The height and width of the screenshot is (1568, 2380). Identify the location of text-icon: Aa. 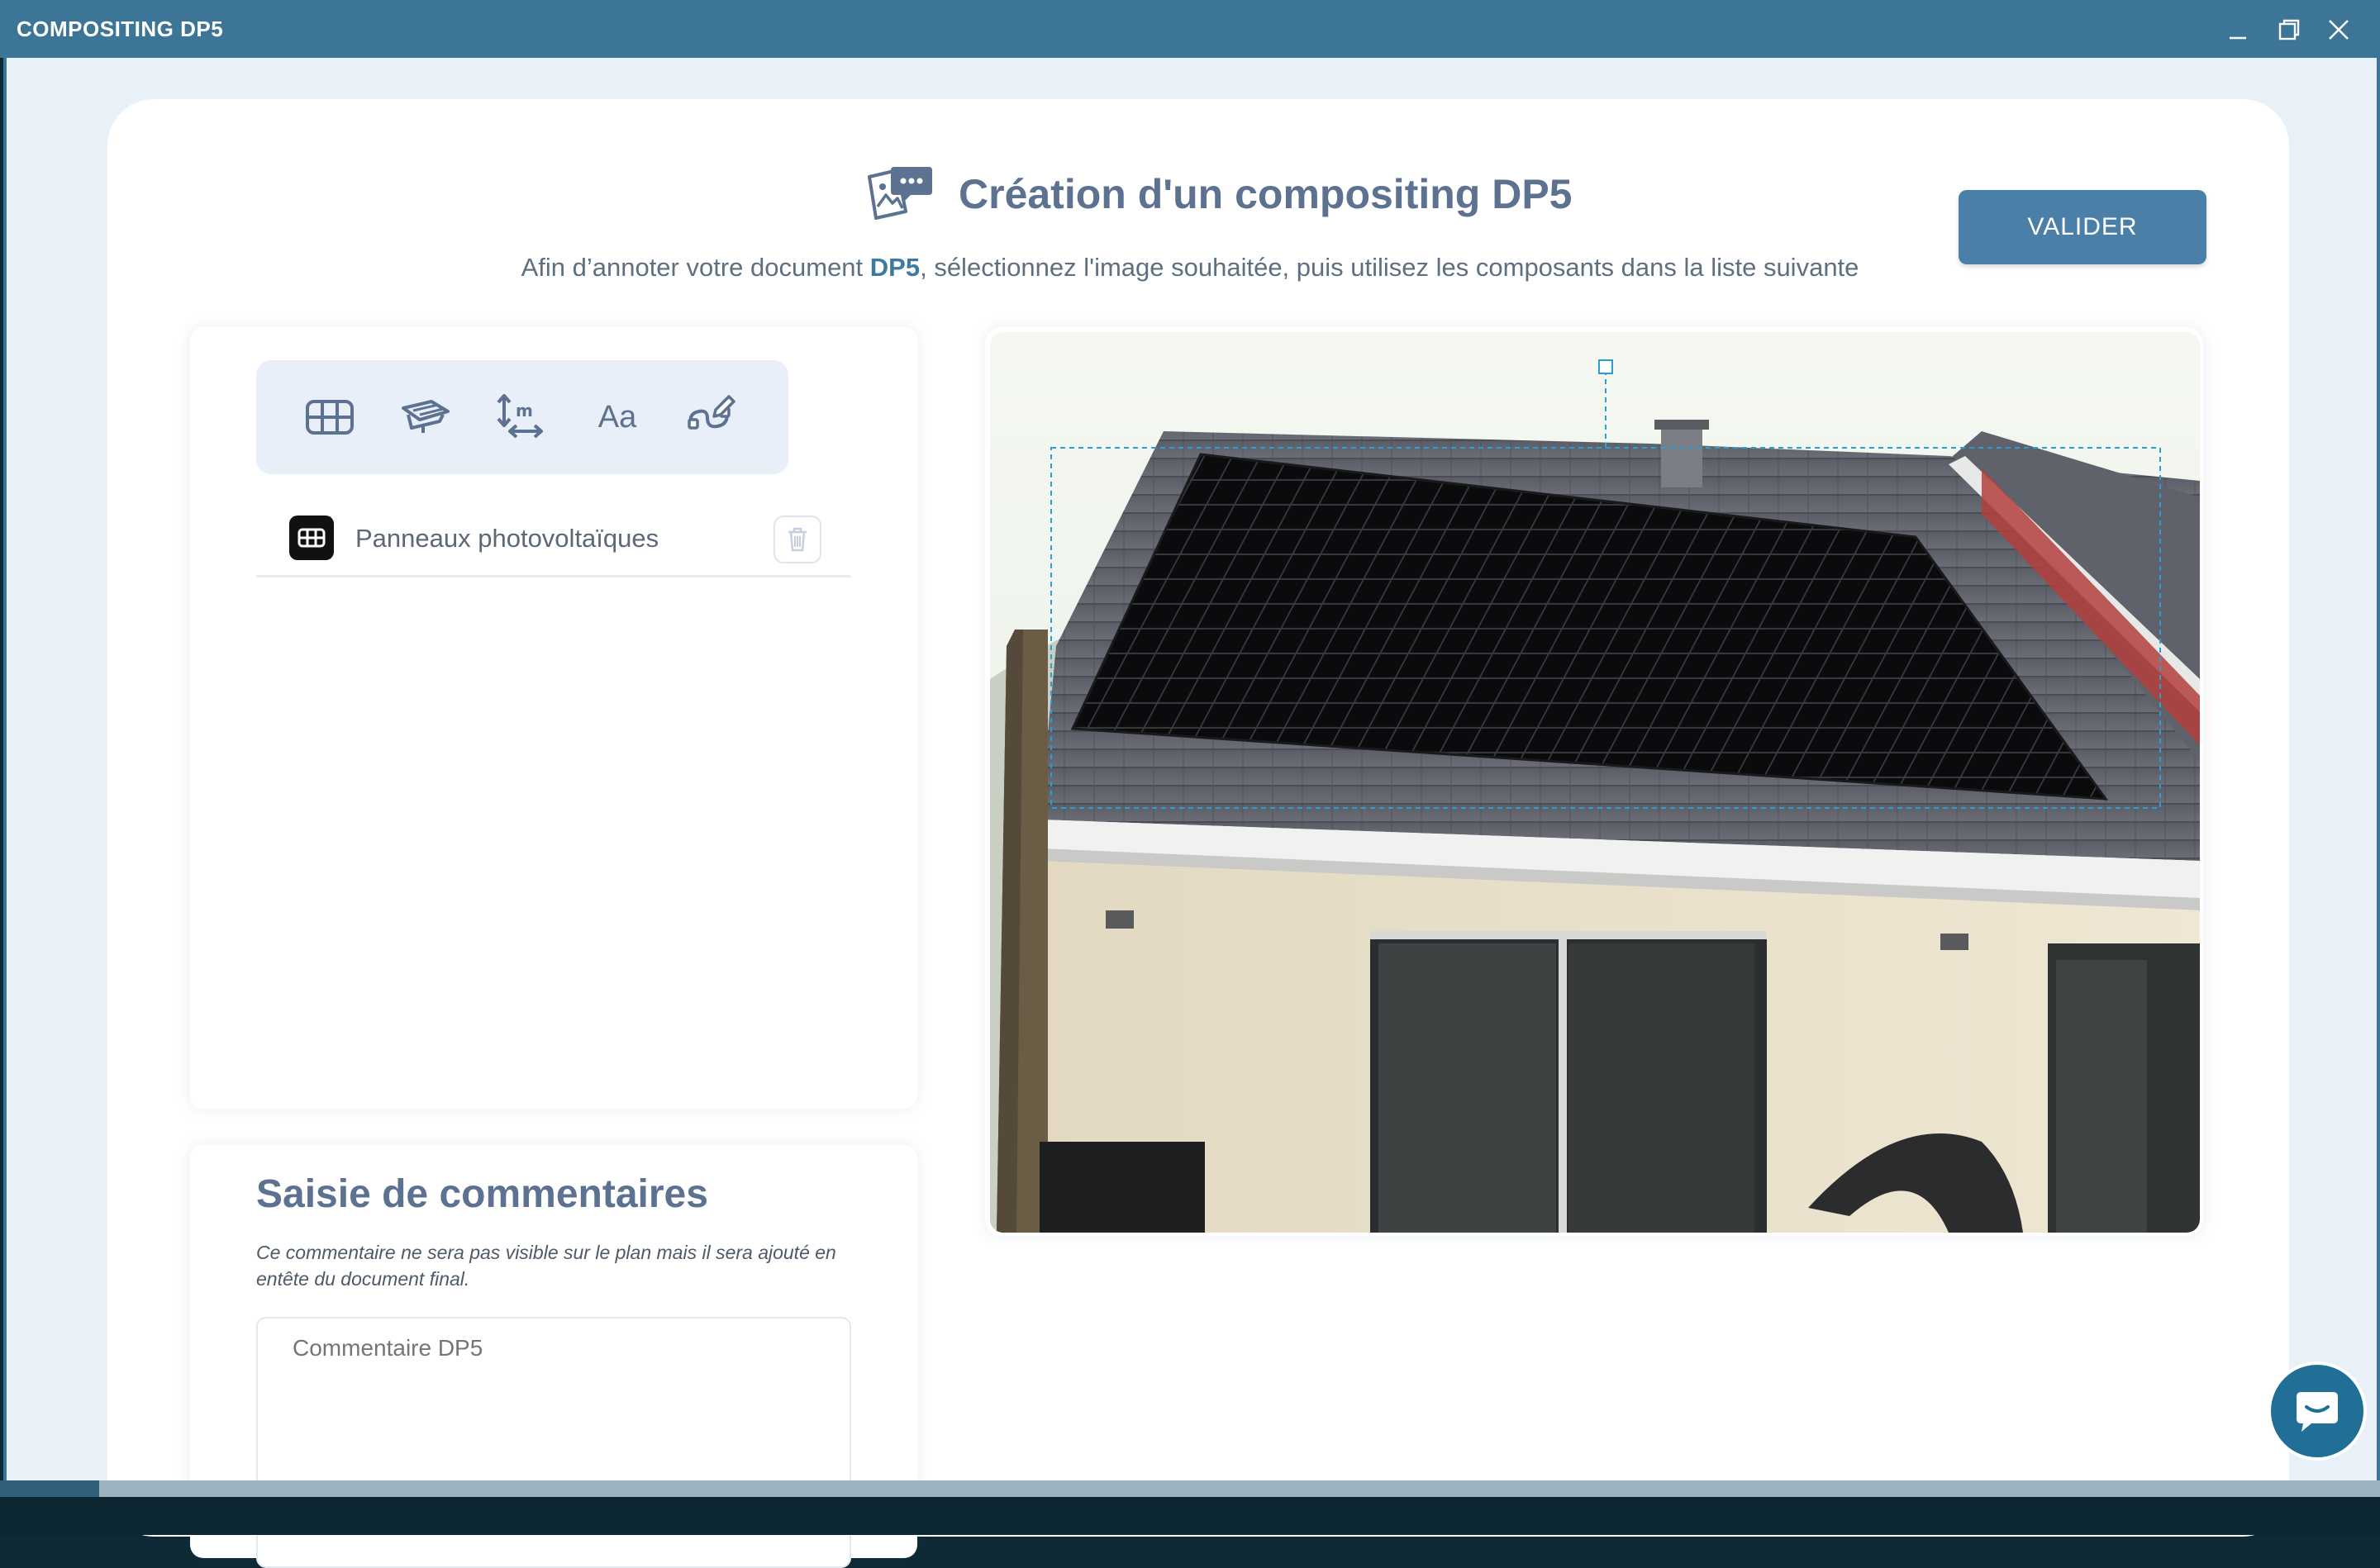
(617, 417).